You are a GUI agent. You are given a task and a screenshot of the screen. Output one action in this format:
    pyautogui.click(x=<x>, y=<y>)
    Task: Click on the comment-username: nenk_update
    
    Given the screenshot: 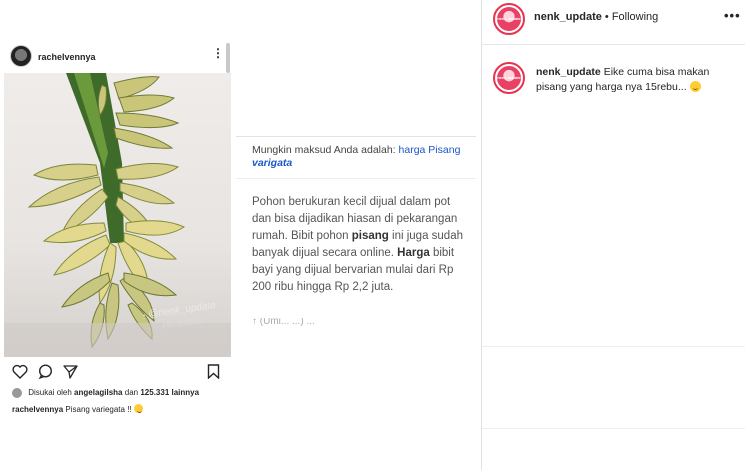 What is the action you would take?
    pyautogui.click(x=568, y=72)
    